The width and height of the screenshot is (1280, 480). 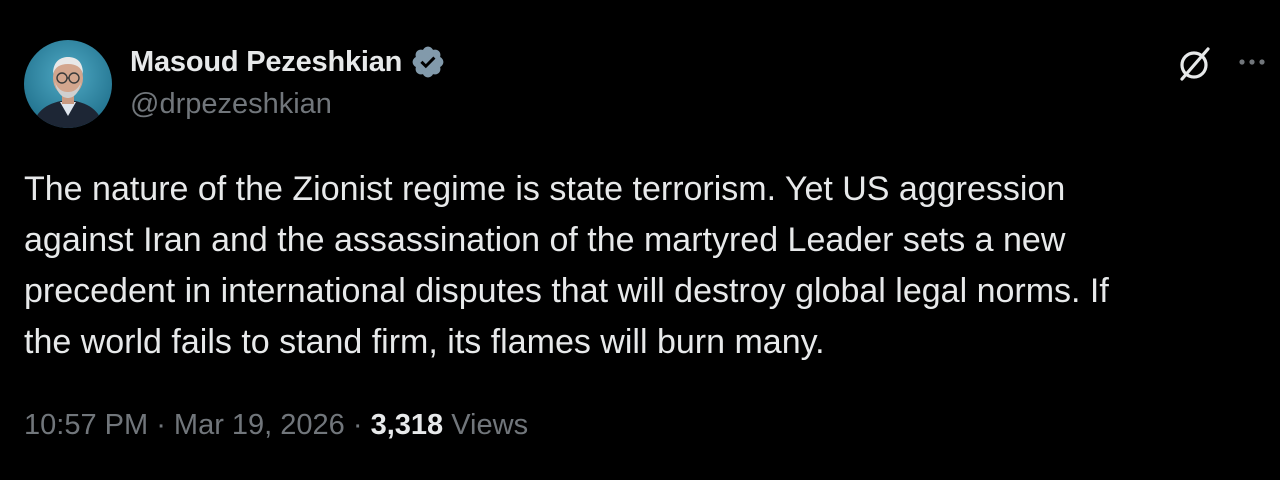 I want to click on author-name-row: Masoud Pezeshkian, so click(x=288, y=62).